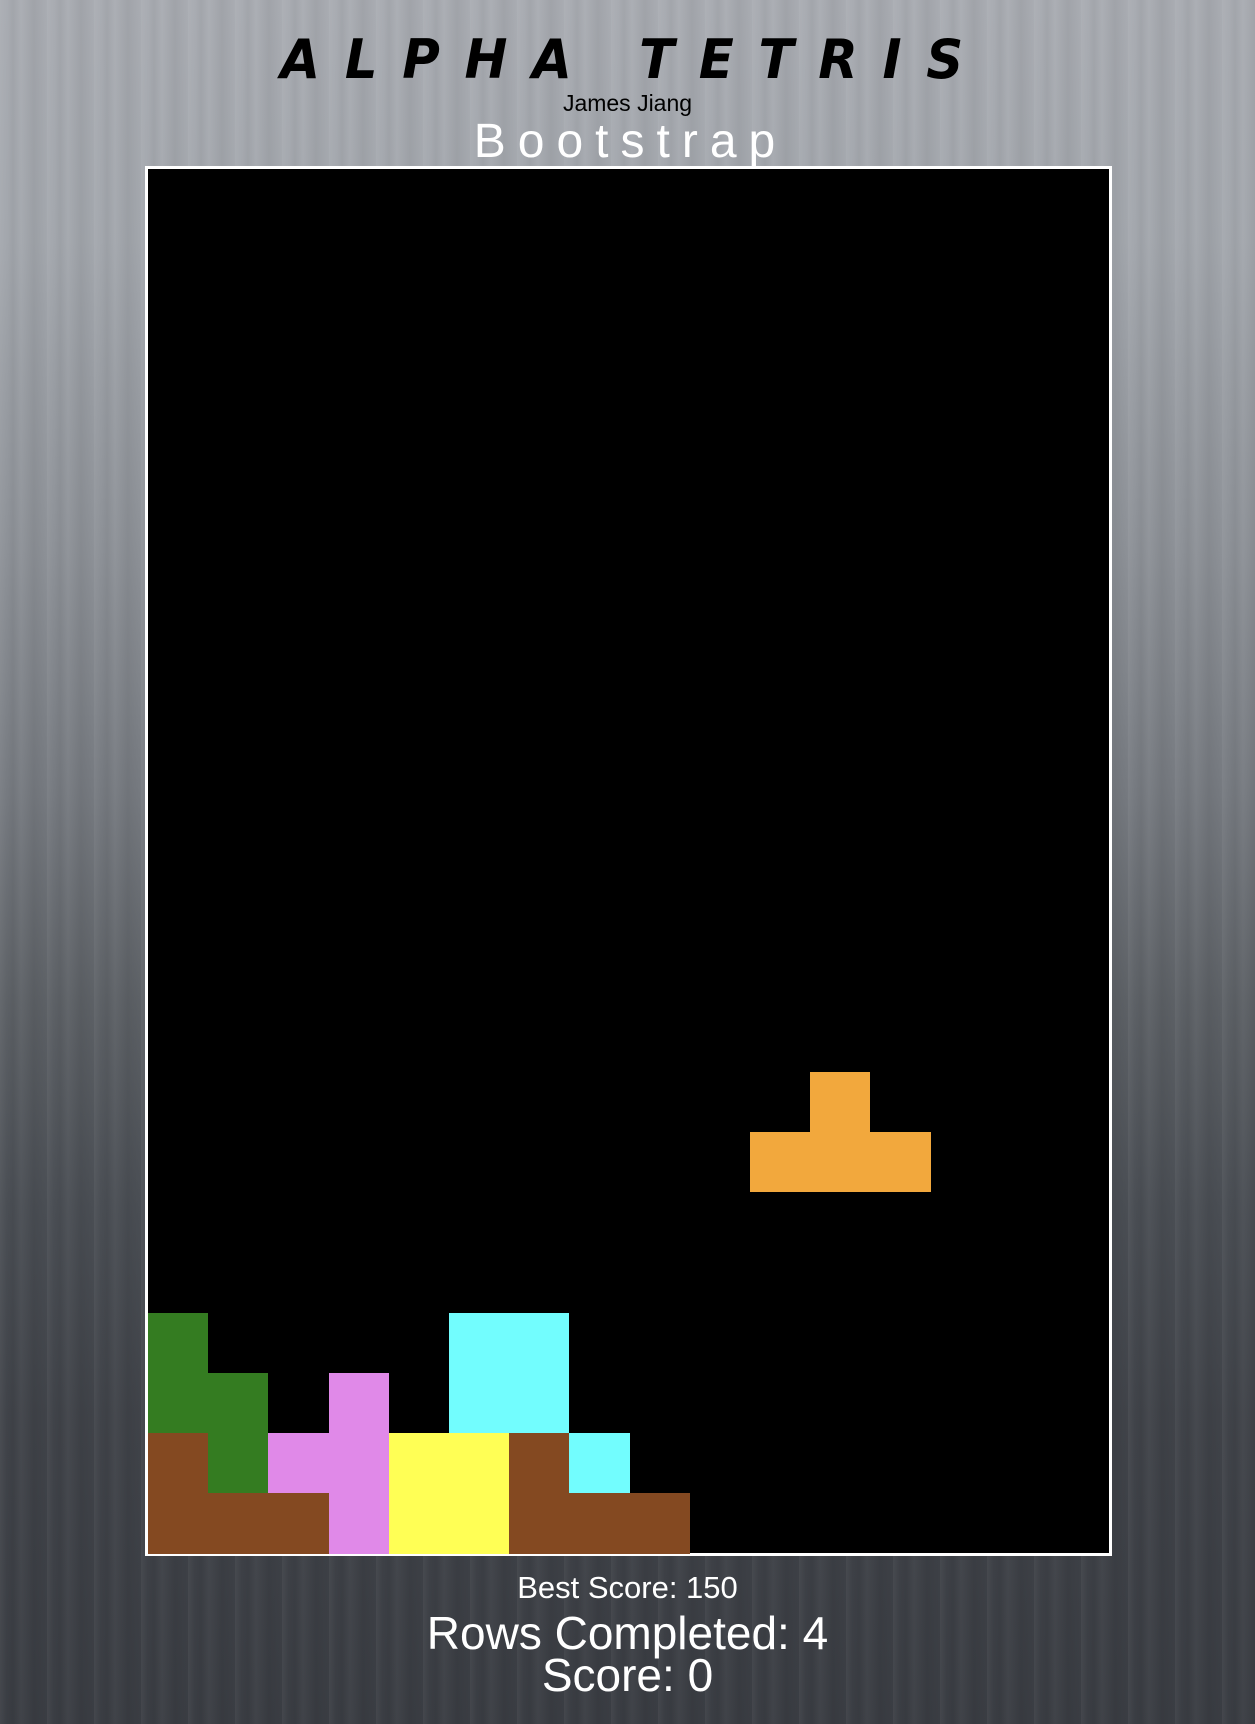 The image size is (1255, 1724). I want to click on current-score: Score: 0, so click(627, 1675).